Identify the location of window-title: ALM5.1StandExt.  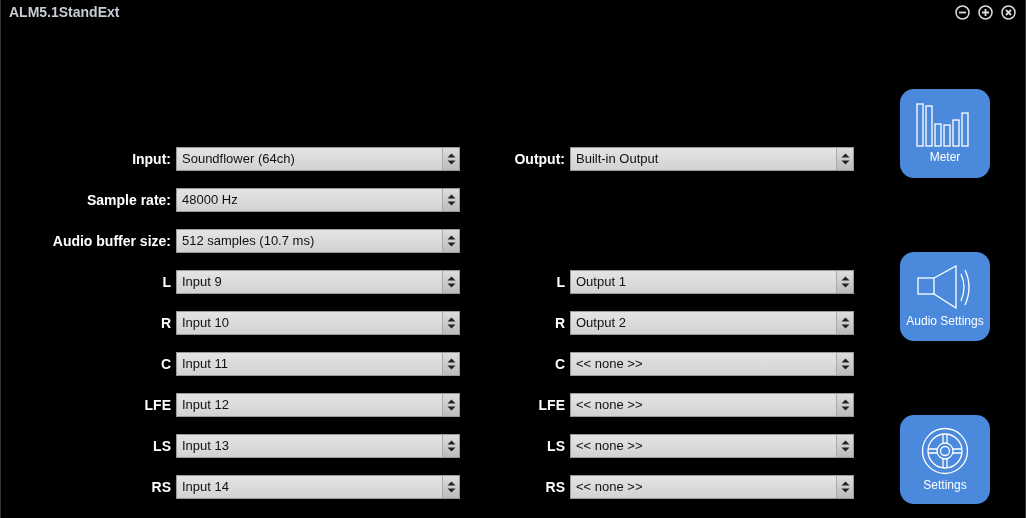
(64, 12).